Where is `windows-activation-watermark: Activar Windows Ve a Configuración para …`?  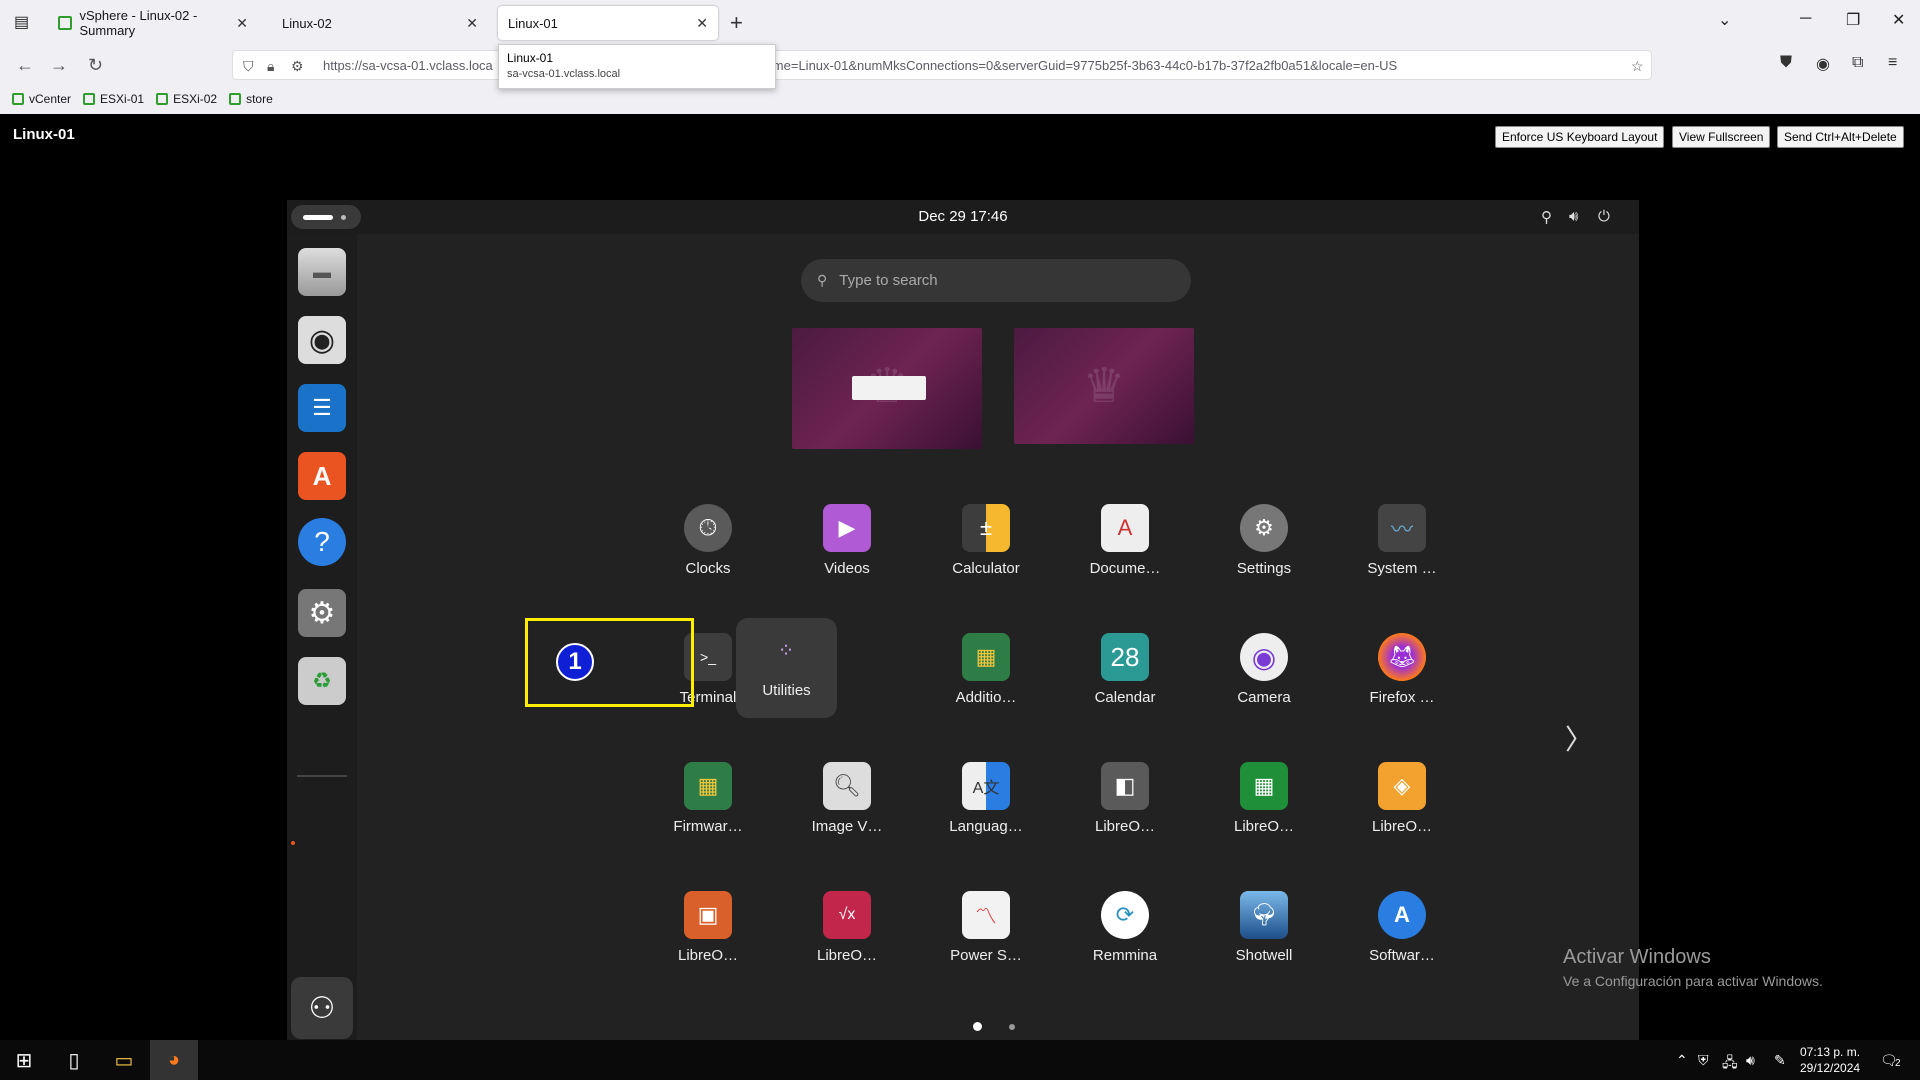 windows-activation-watermark: Activar Windows Ve a Configuración para … is located at coordinates (1693, 967).